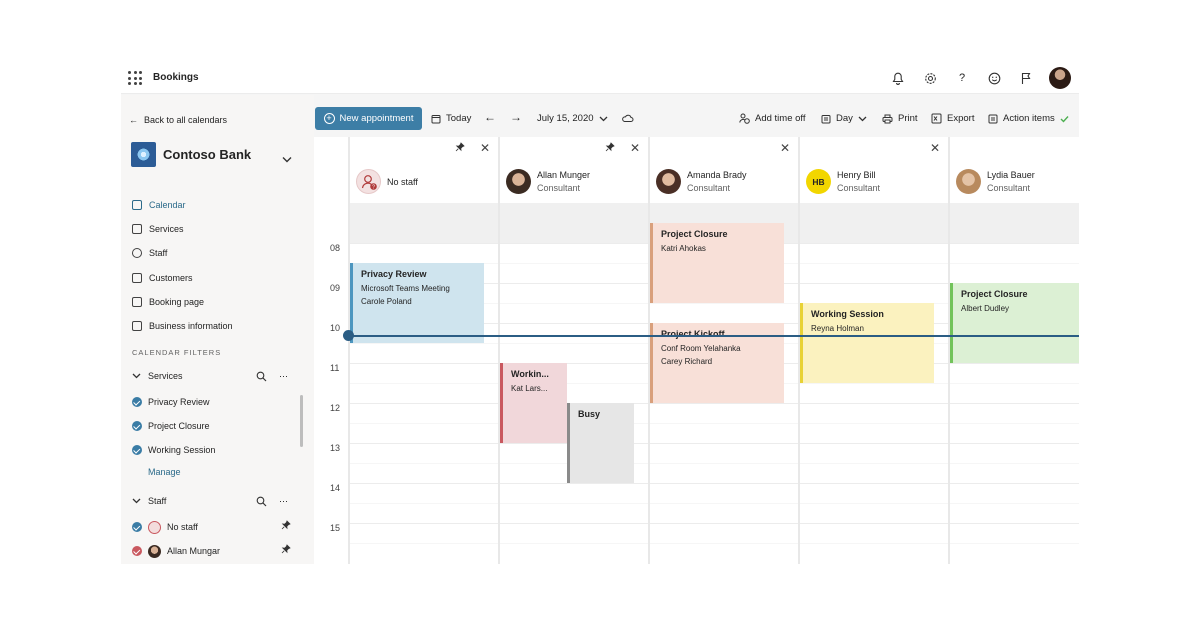  Describe the element at coordinates (178, 120) in the screenshot. I see `back-to-calendars-link: ← Back to all calendars` at that location.